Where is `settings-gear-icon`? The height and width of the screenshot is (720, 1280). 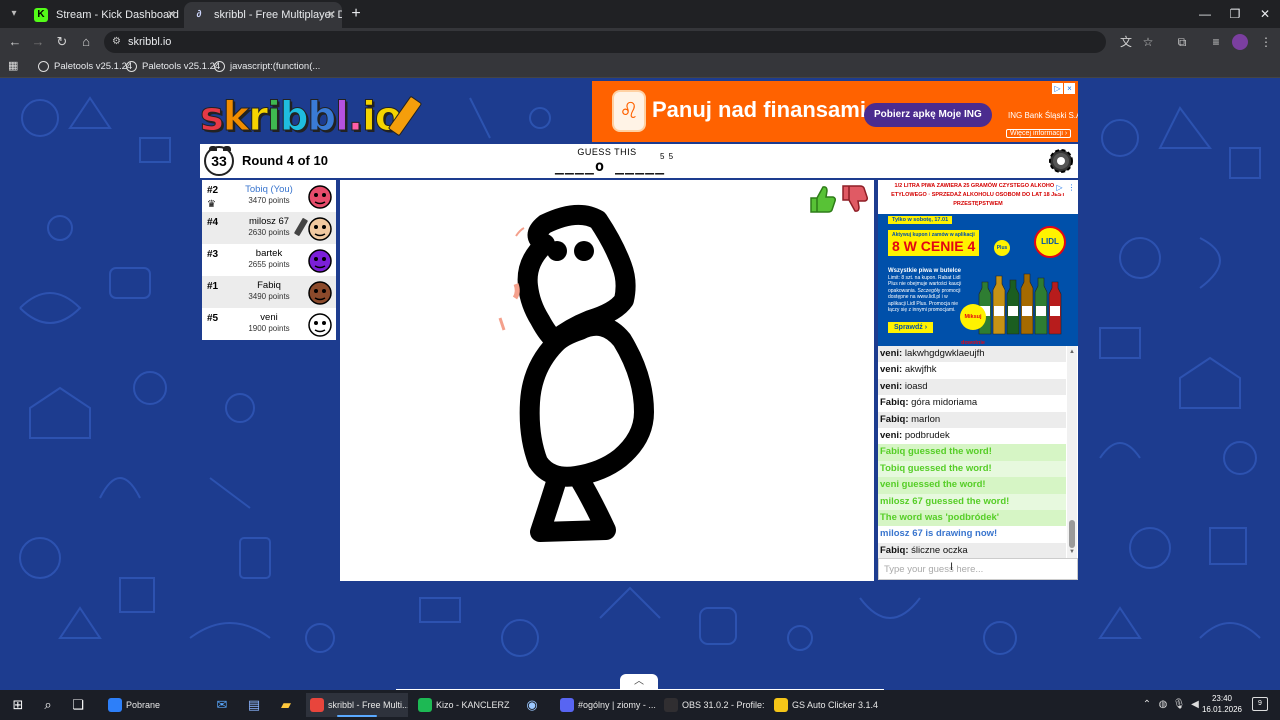
settings-gear-icon is located at coordinates (1061, 161).